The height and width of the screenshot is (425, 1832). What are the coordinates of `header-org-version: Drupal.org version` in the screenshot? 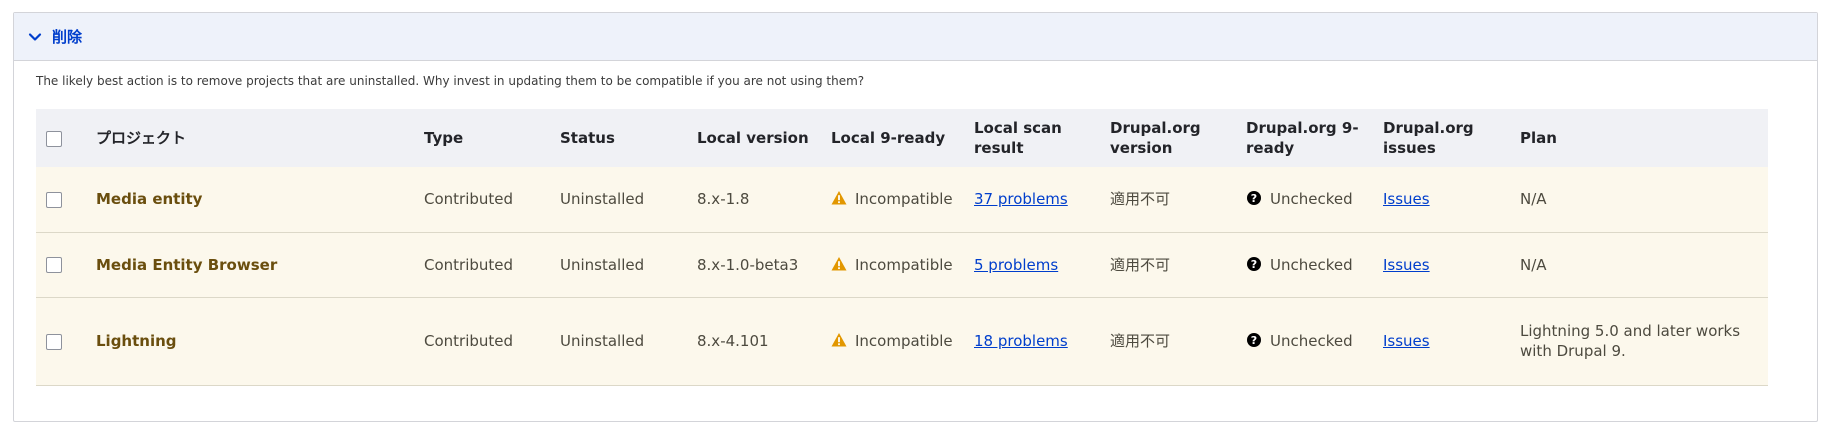 It's located at (1155, 138).